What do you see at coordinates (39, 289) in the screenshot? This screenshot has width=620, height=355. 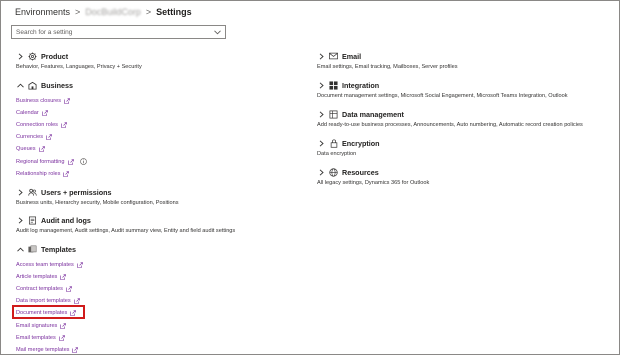 I see `link-contract-templates: Contract templates` at bounding box center [39, 289].